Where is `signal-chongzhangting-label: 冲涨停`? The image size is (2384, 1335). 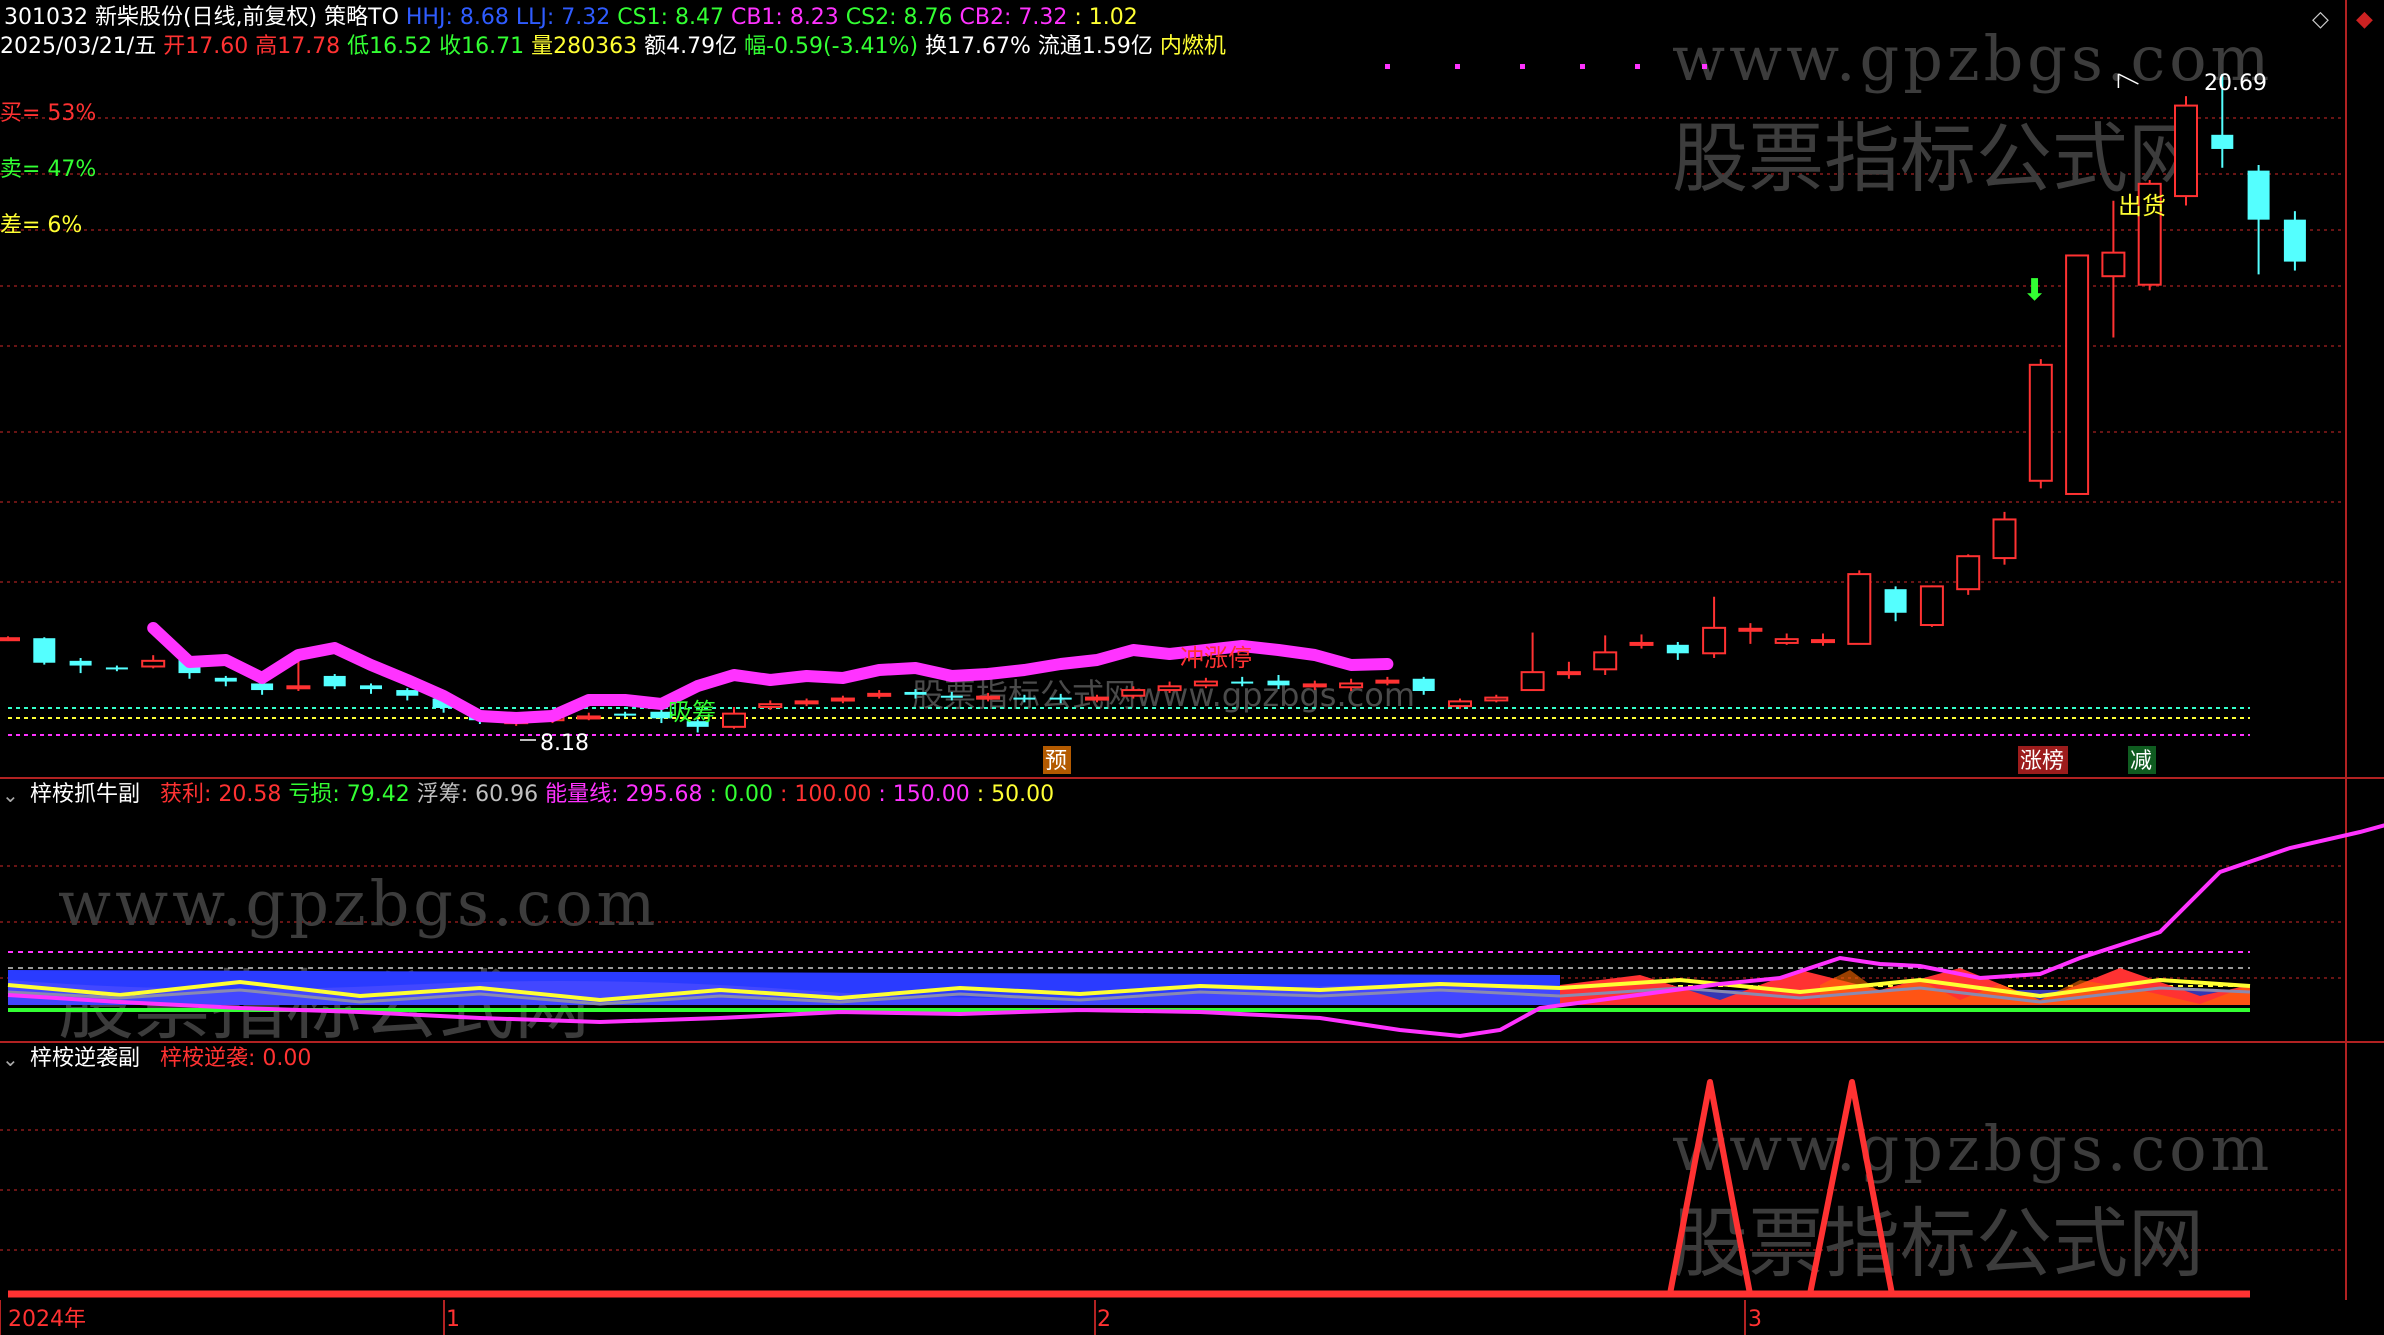
signal-chongzhangting-label: 冲涨停 is located at coordinates (1216, 658).